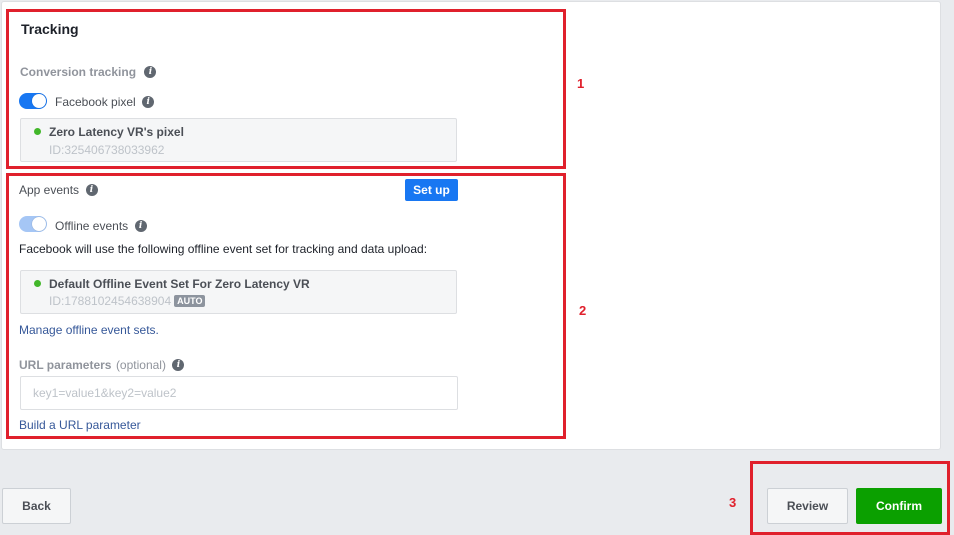  What do you see at coordinates (807, 506) in the screenshot?
I see `review-button: Review` at bounding box center [807, 506].